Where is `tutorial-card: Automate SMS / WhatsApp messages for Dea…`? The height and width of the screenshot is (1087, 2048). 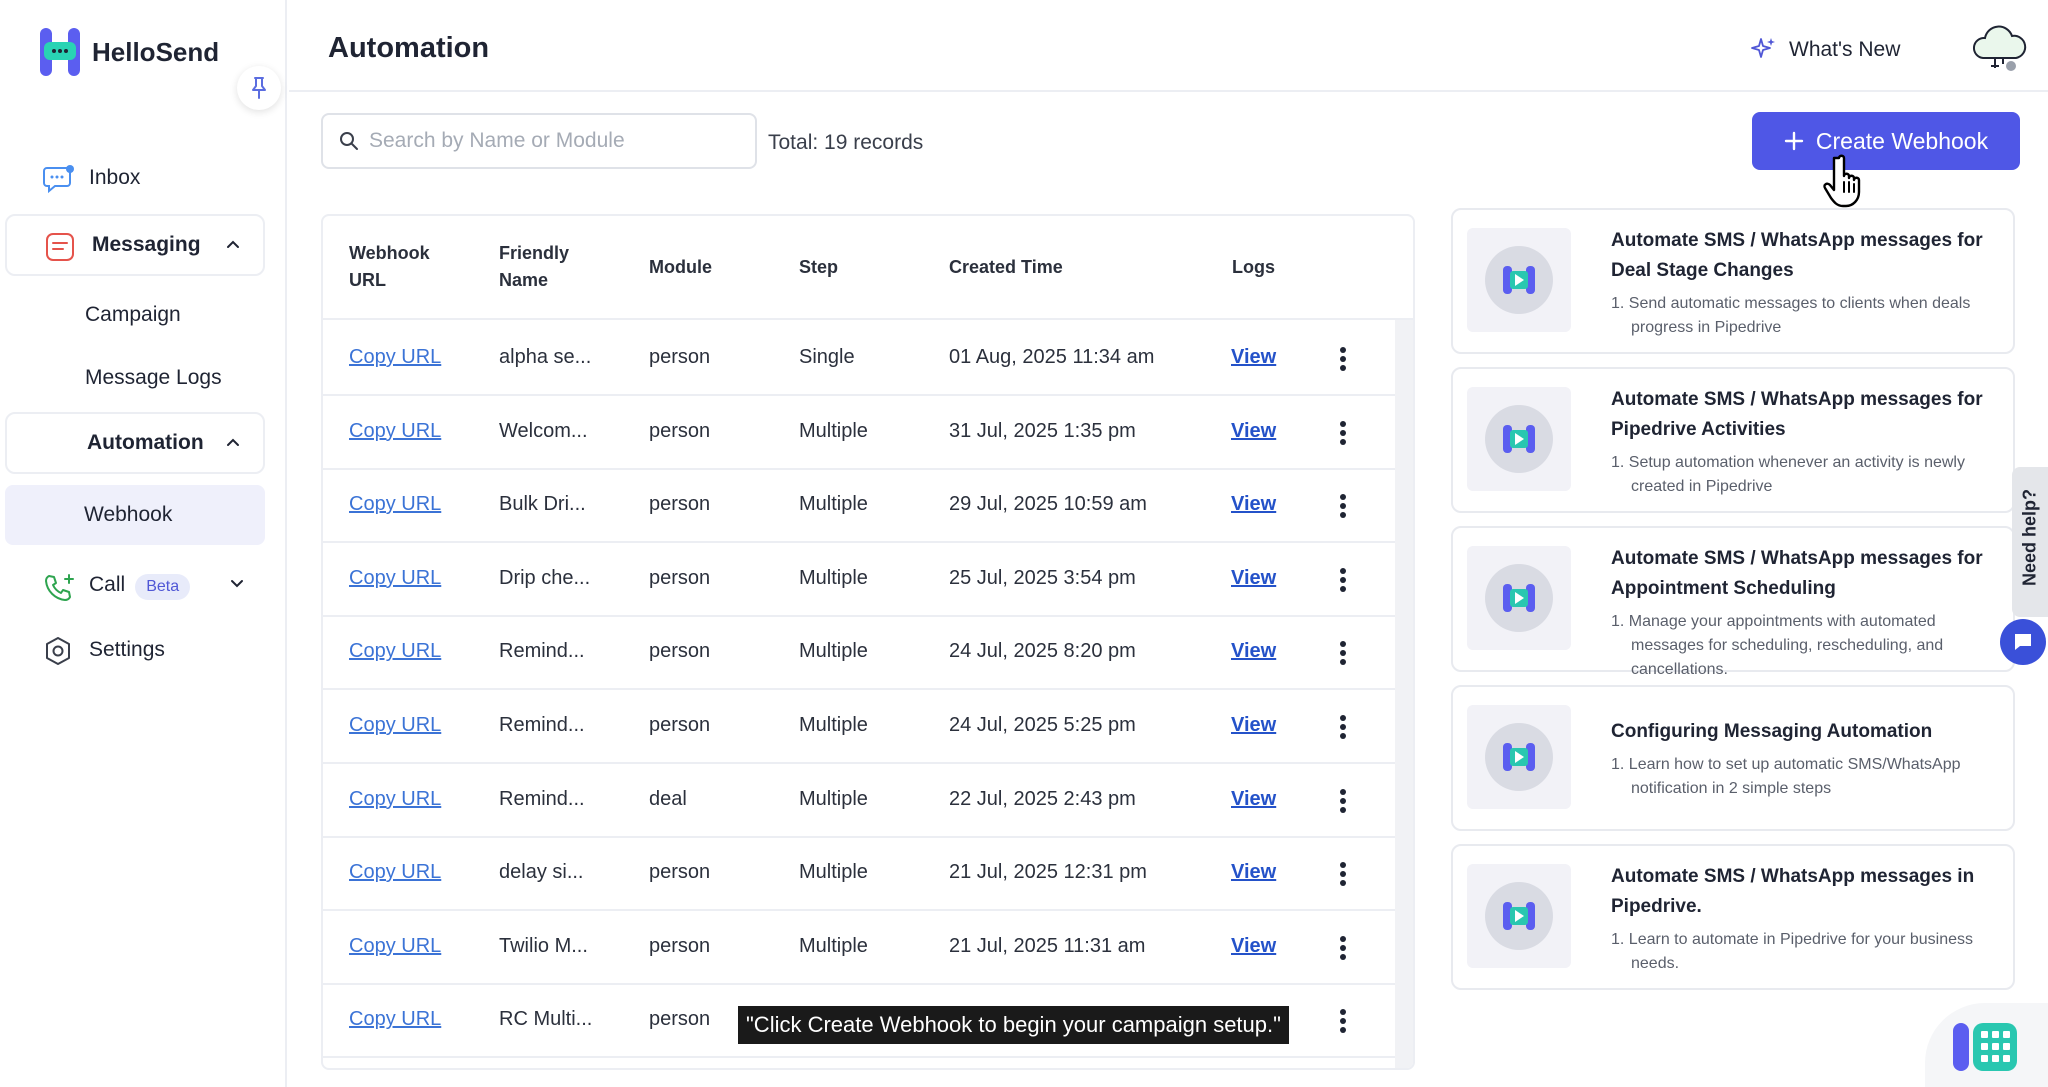
tutorial-card: Automate SMS / WhatsApp messages for Dea… is located at coordinates (1733, 281).